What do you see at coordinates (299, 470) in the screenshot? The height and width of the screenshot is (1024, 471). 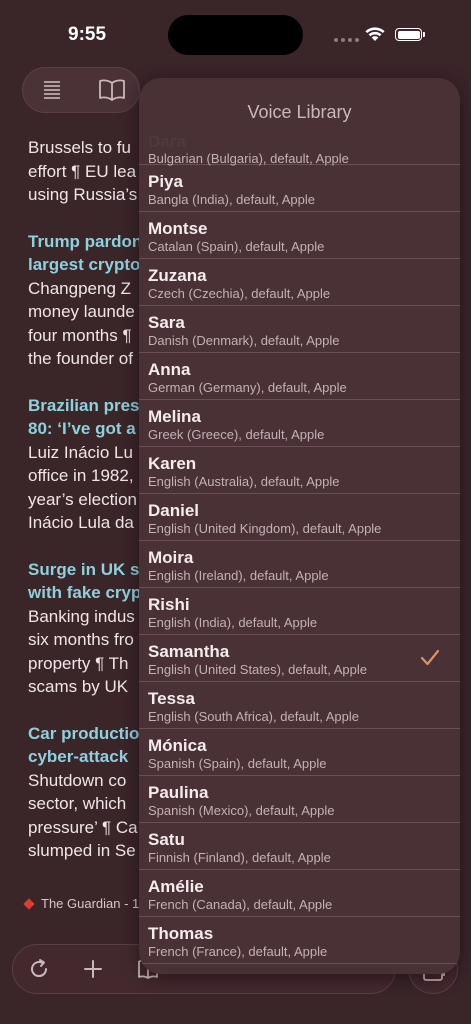 I see `voice-row: Karen English (Australia), default, Apple` at bounding box center [299, 470].